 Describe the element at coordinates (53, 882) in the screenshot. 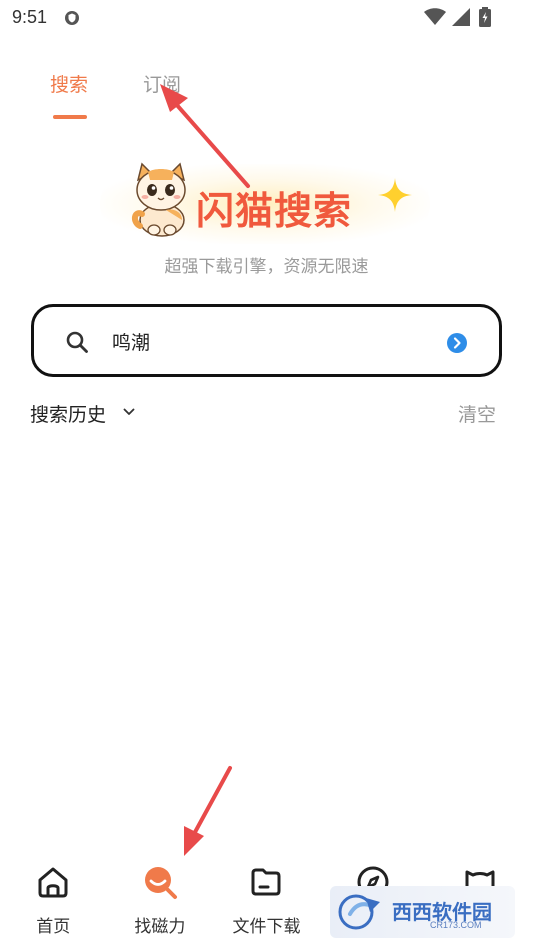

I see `home-icon` at that location.